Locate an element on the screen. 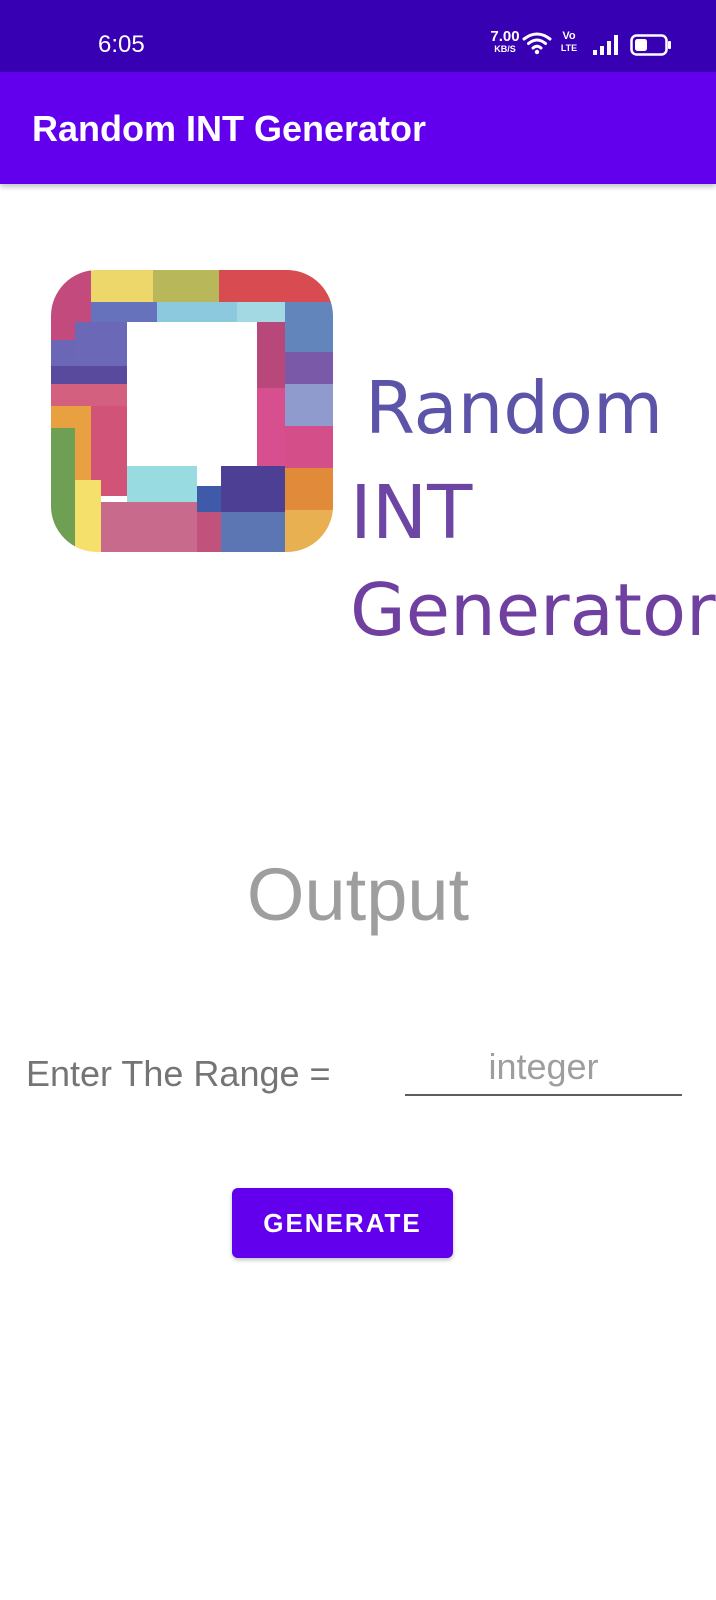 The height and width of the screenshot is (1600, 716). network-speed: 7.00 KB/S is located at coordinates (505, 41).